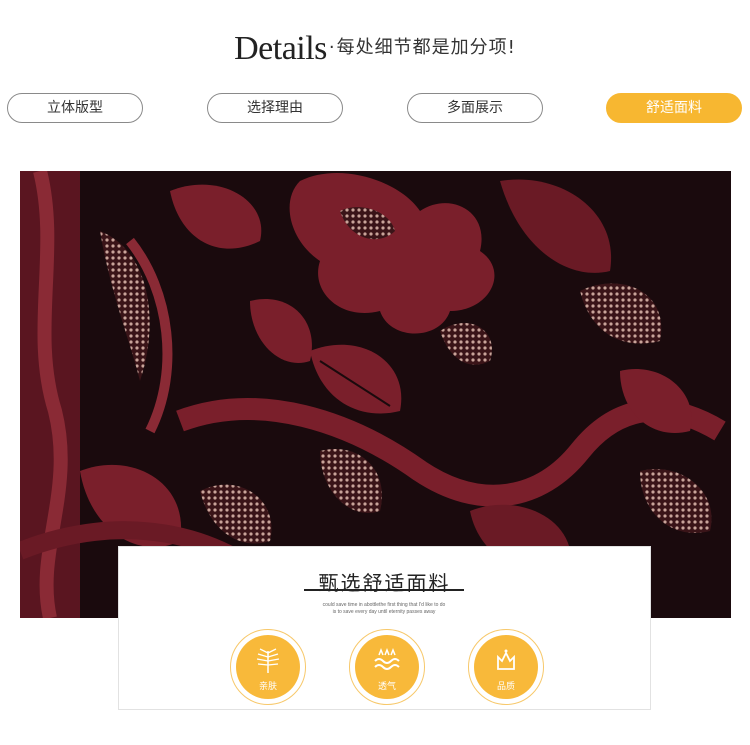 This screenshot has width=750, height=745. I want to click on wave-icon, so click(387, 658).